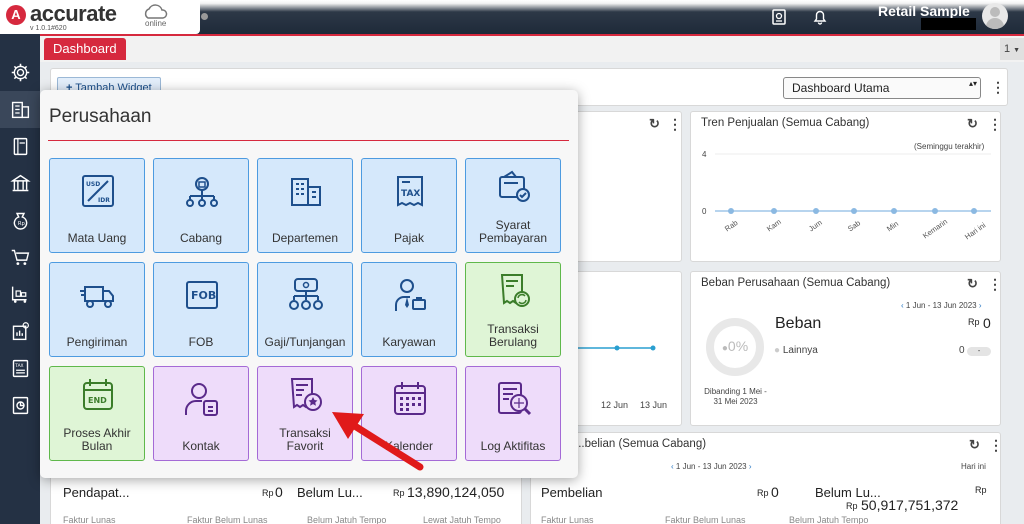 Image resolution: width=1024 pixels, height=524 pixels. Describe the element at coordinates (279, 492) in the screenshot. I see `pendapatan-value: 0` at that location.